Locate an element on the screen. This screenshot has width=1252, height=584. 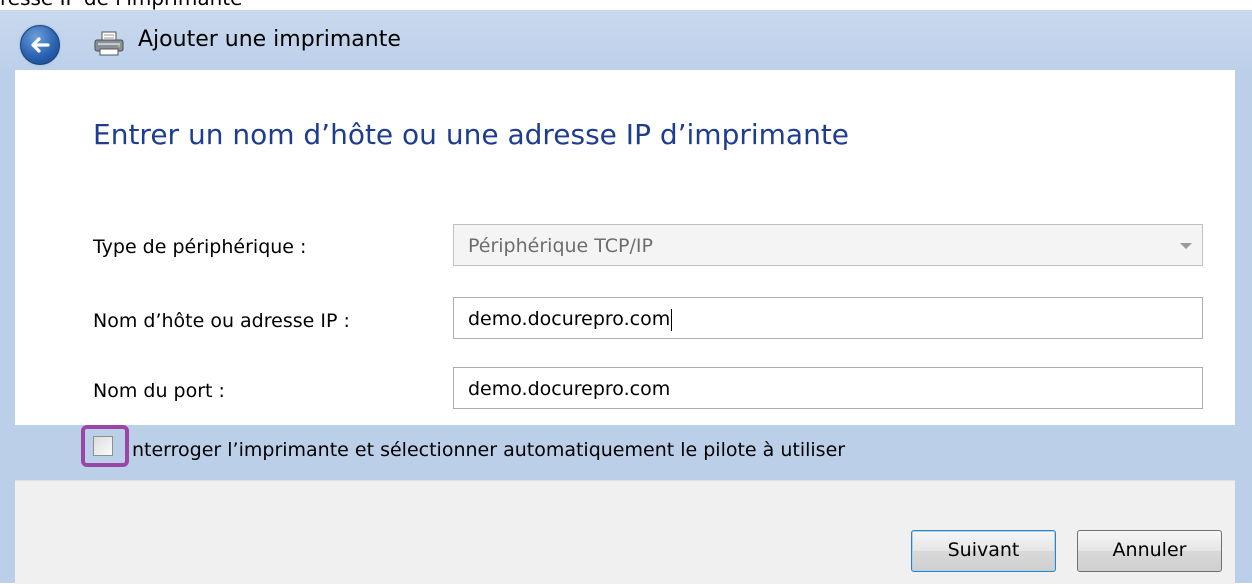
device-type-label: Type de périphérique : is located at coordinates (200, 247).